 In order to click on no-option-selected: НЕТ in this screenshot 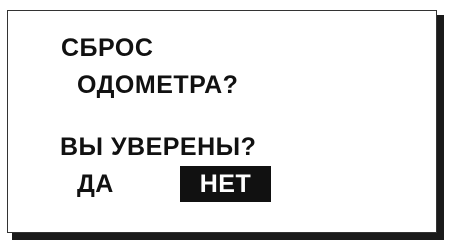, I will do `click(225, 184)`.